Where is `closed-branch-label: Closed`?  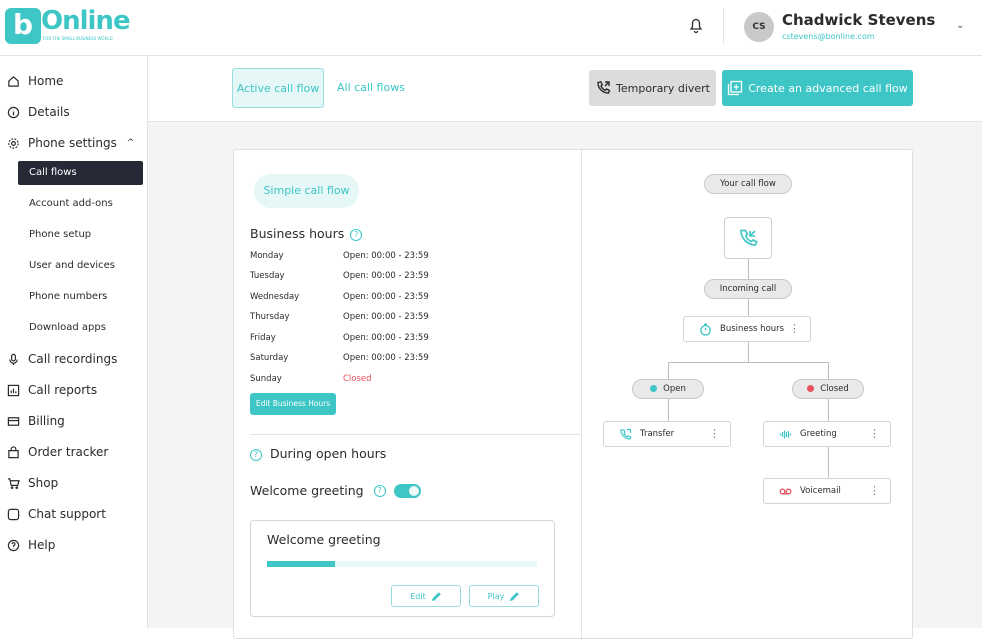 closed-branch-label: Closed is located at coordinates (834, 389).